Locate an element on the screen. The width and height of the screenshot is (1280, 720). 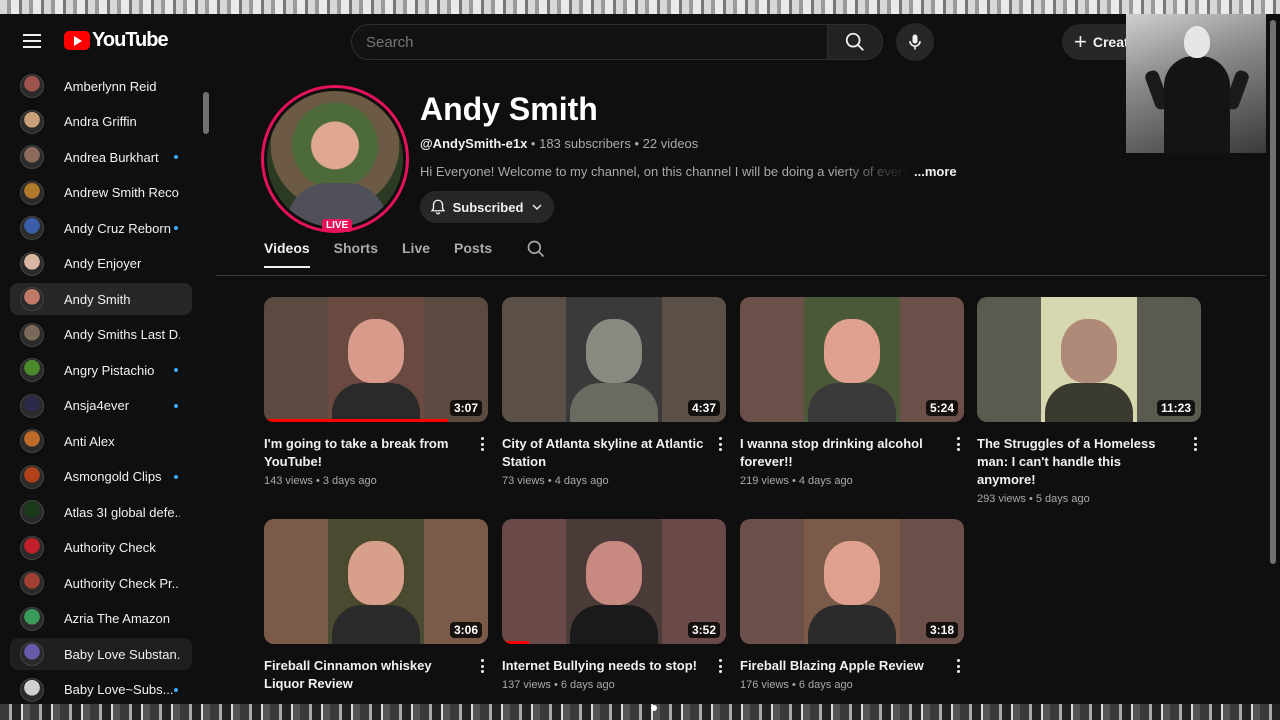
video-title: I wanna stop drinking alcohol forever!! is located at coordinates (842, 453).